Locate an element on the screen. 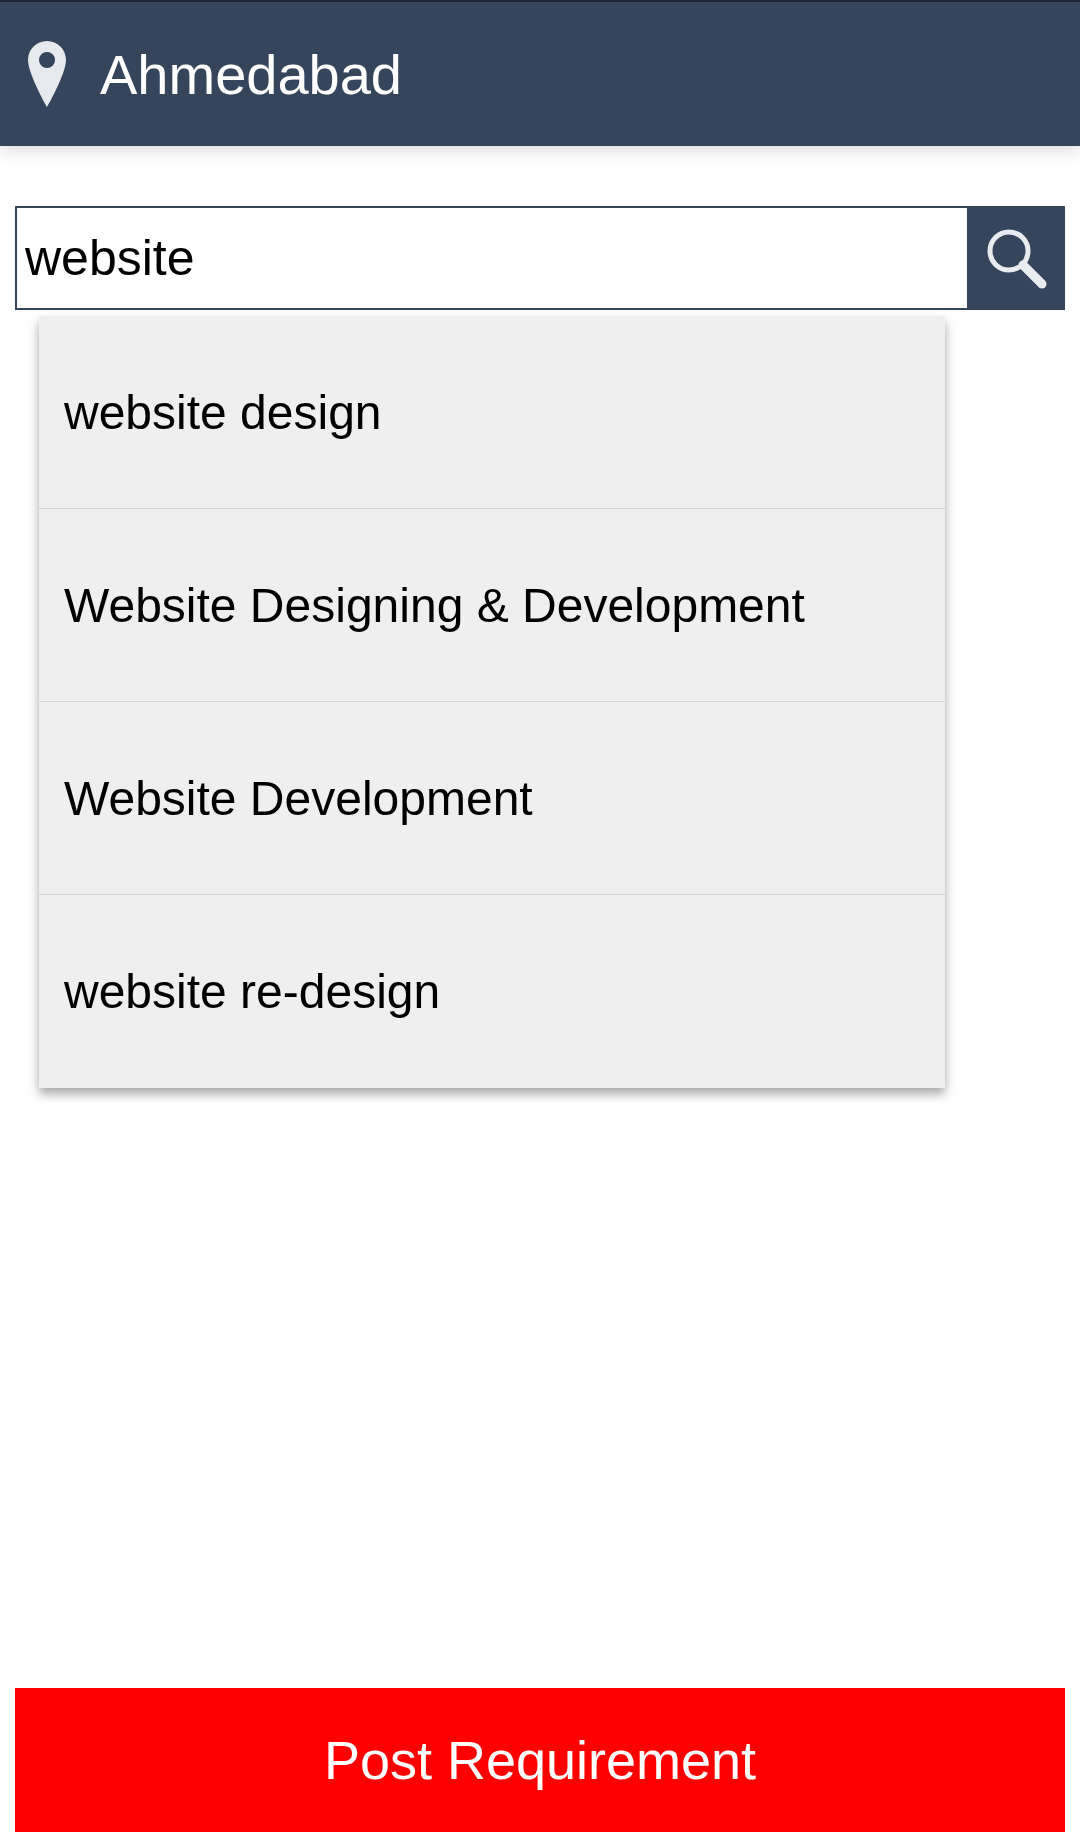 This screenshot has width=1080, height=1847. city-title: Ahmedabad is located at coordinates (251, 74).